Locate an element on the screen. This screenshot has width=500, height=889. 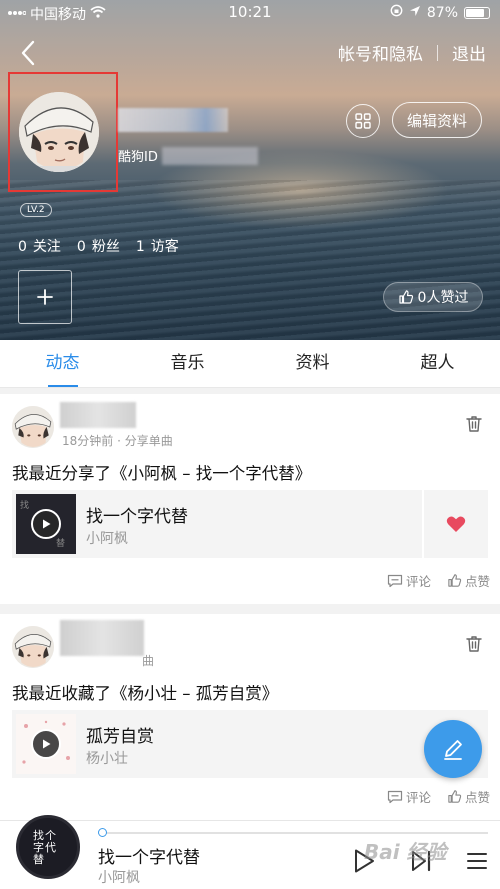
compose-button is located at coordinates (453, 749).